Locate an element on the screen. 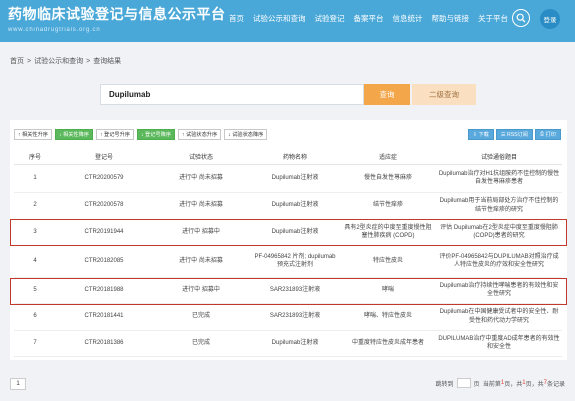 The width and height of the screenshot is (575, 401). cell-index: 4 is located at coordinates (35, 261).